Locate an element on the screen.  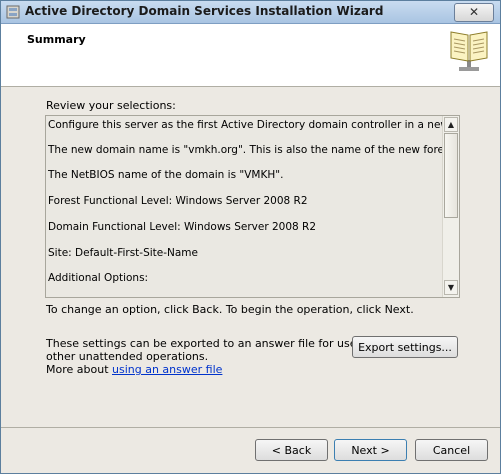
scroll-down-button: ▼ is located at coordinates (451, 287).